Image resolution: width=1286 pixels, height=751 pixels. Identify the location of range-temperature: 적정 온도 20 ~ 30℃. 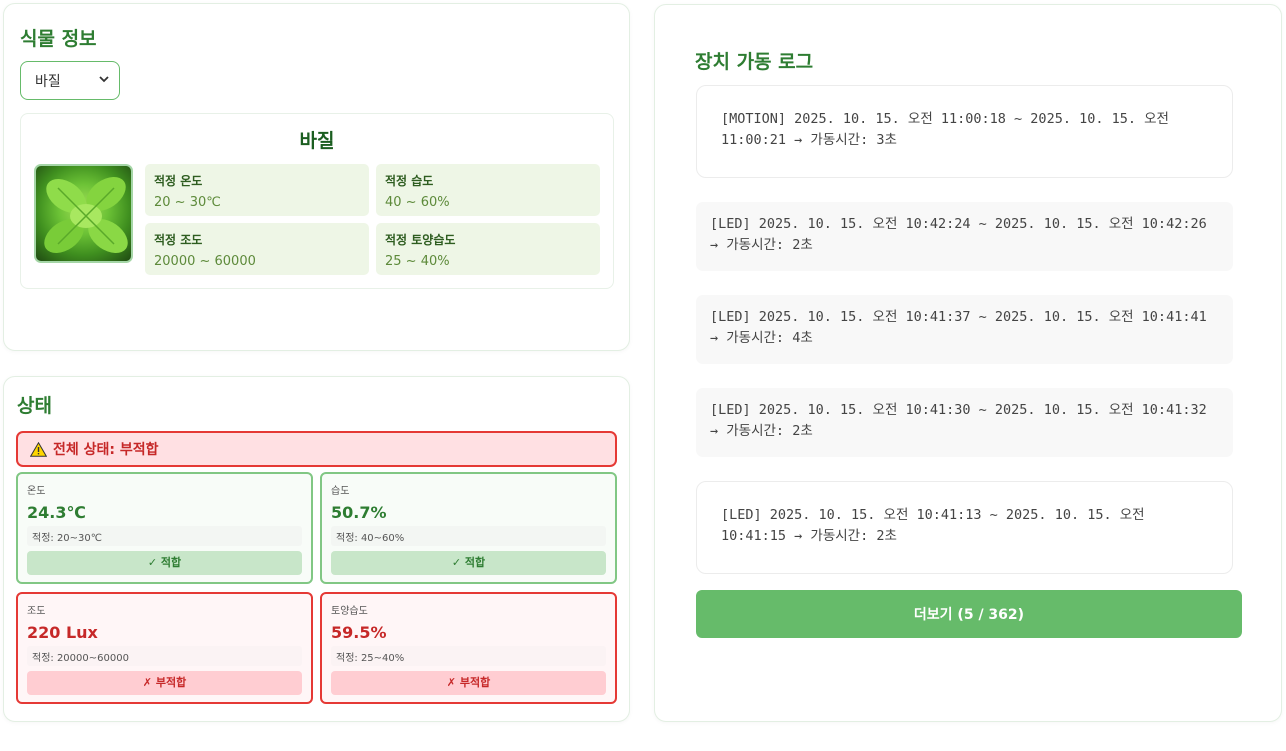
(257, 190).